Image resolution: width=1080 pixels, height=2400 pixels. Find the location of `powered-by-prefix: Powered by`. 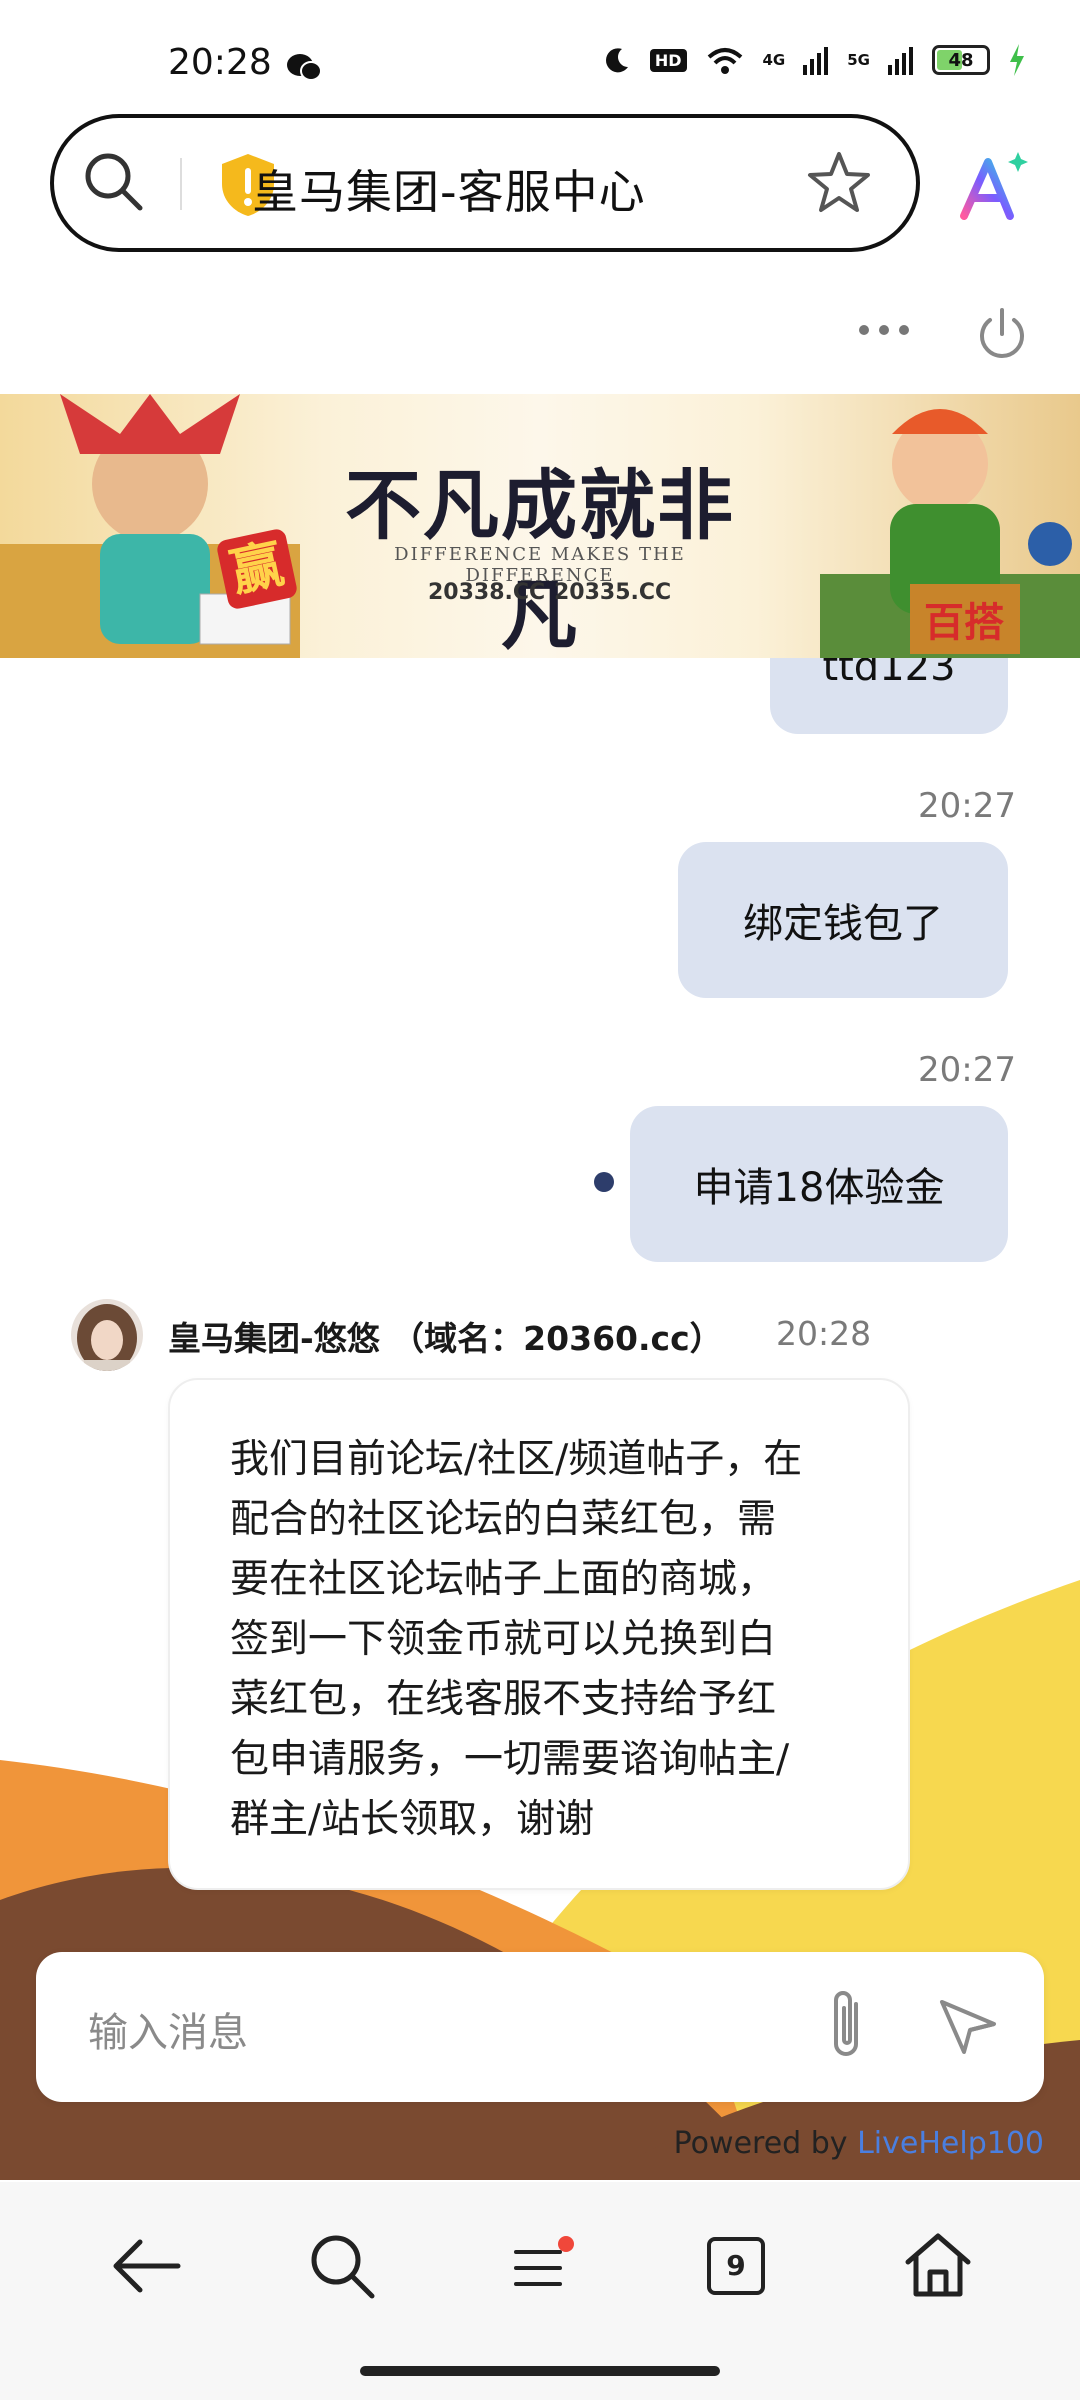

powered-by-prefix: Powered by is located at coordinates (765, 2143).